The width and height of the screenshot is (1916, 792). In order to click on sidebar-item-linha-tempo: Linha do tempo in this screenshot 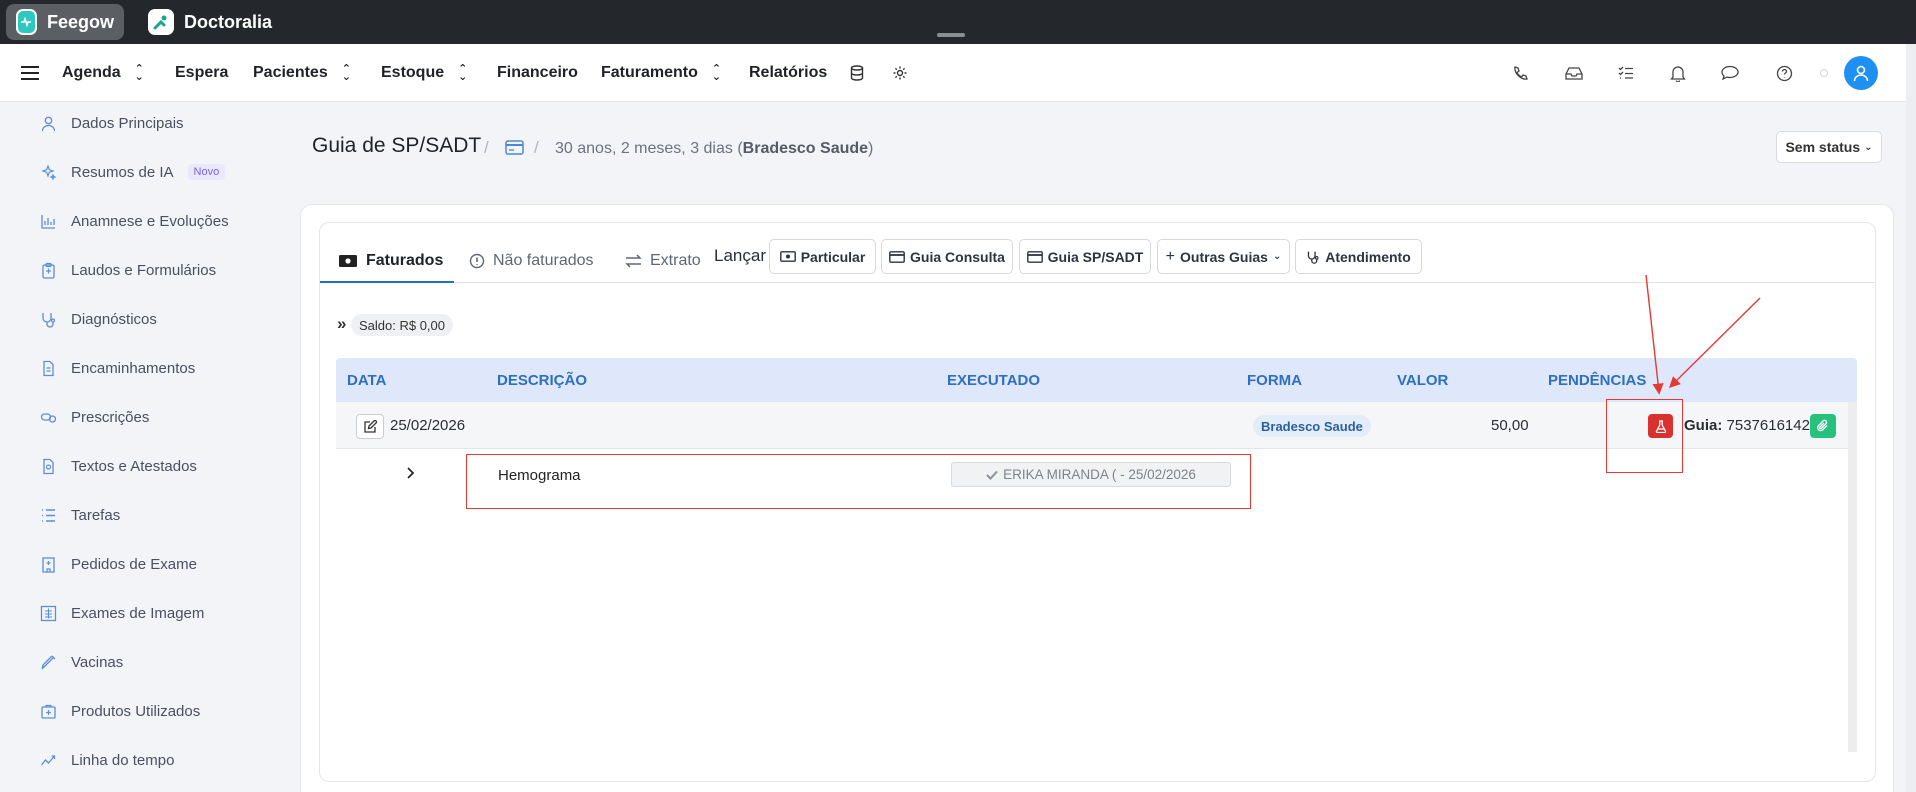, I will do `click(107, 760)`.